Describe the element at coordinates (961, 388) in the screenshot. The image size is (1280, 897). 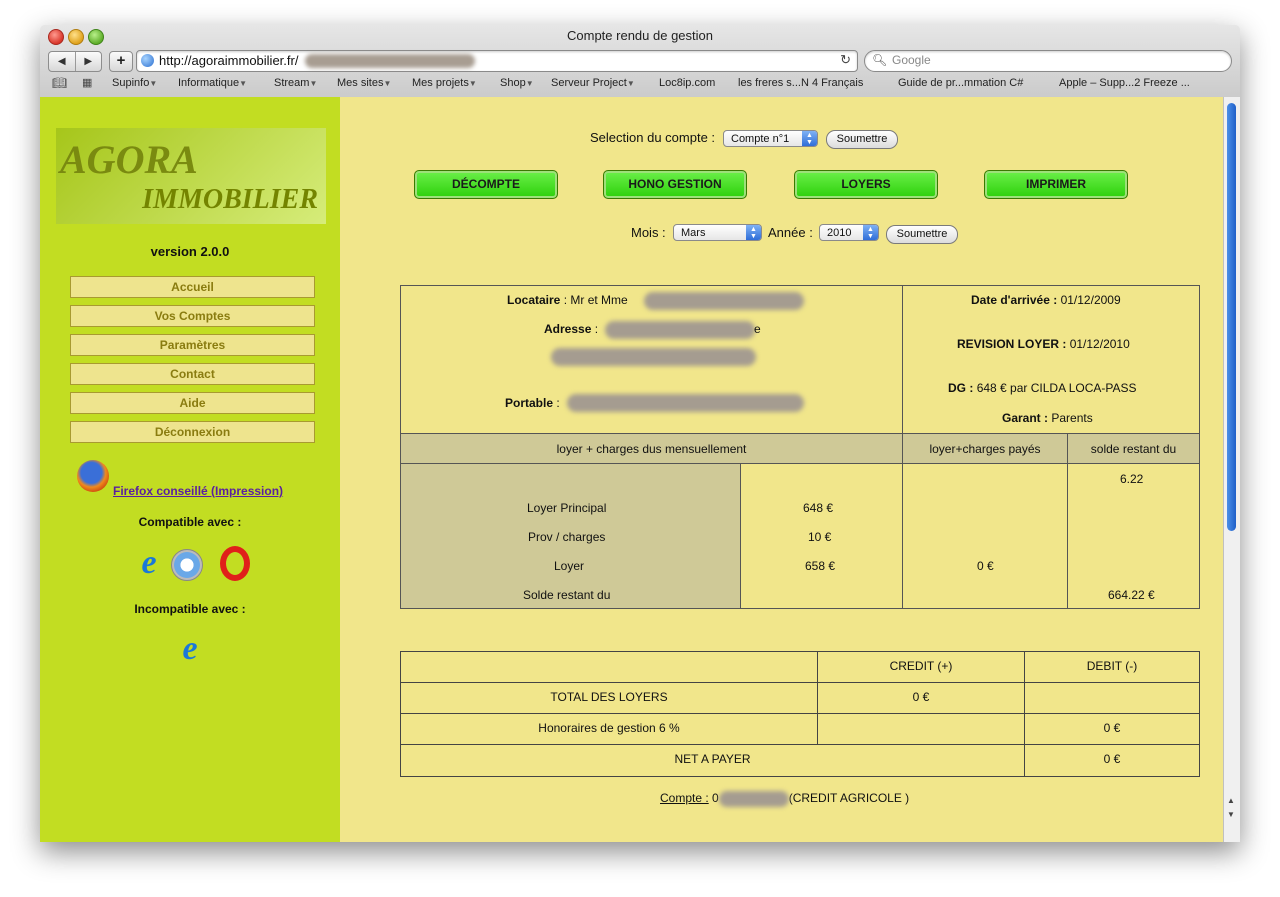
I see `dg-label: DG :` at that location.